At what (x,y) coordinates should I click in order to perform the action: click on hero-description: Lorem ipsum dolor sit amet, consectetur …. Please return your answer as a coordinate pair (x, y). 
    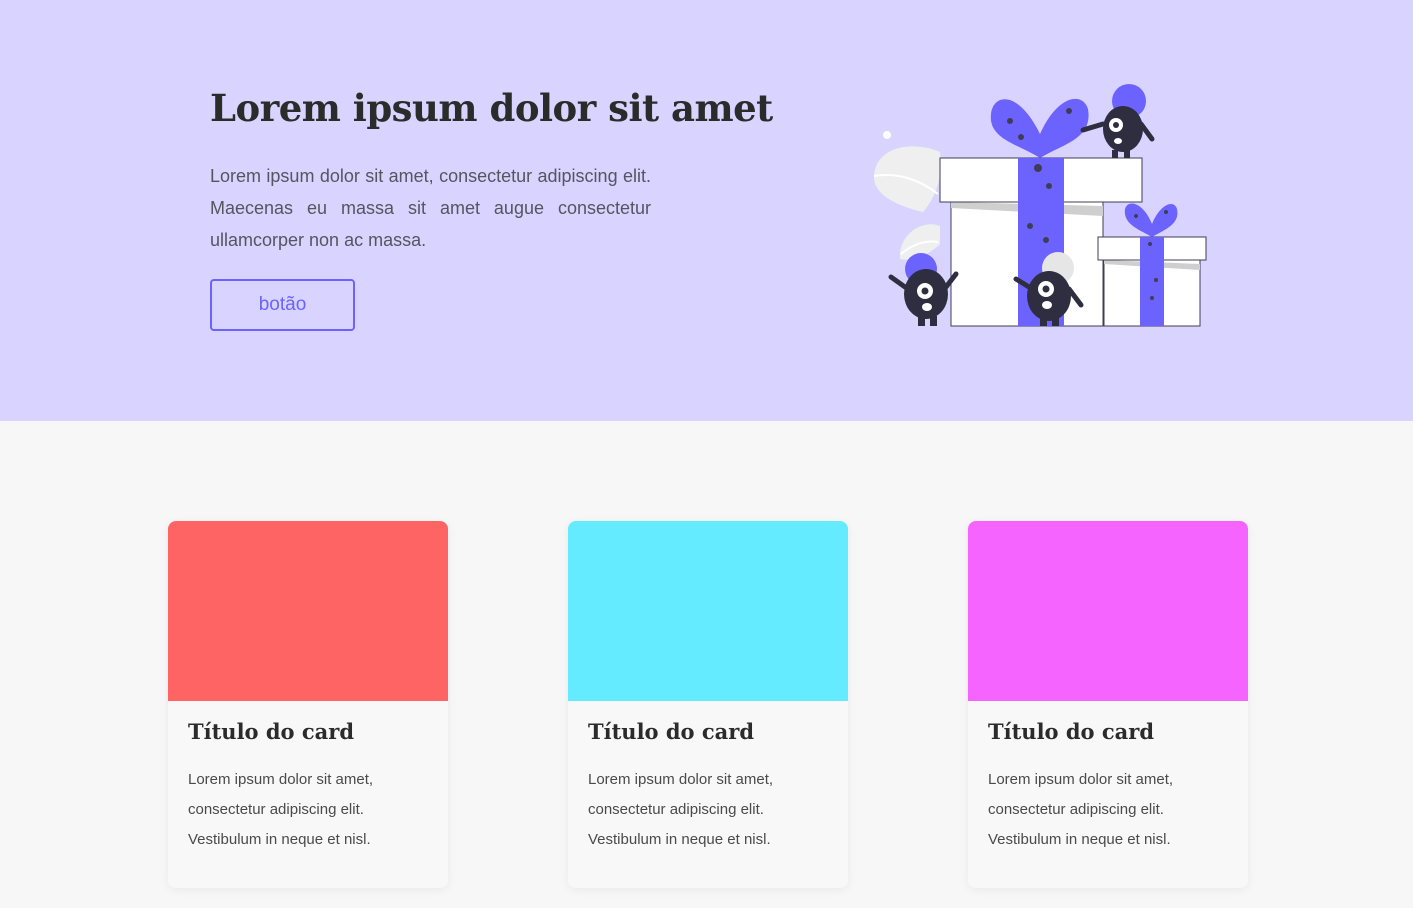
    Looking at the image, I should click on (430, 208).